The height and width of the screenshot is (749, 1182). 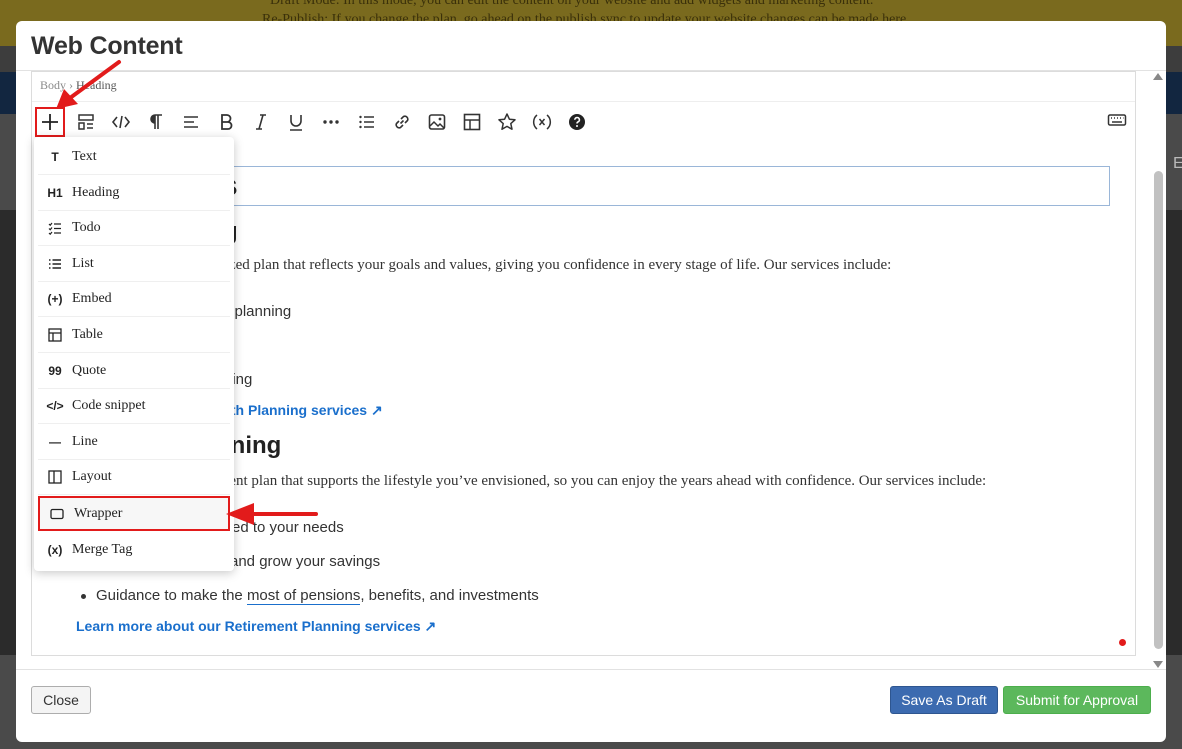 What do you see at coordinates (583, 101) in the screenshot?
I see `breadcrumb-divider` at bounding box center [583, 101].